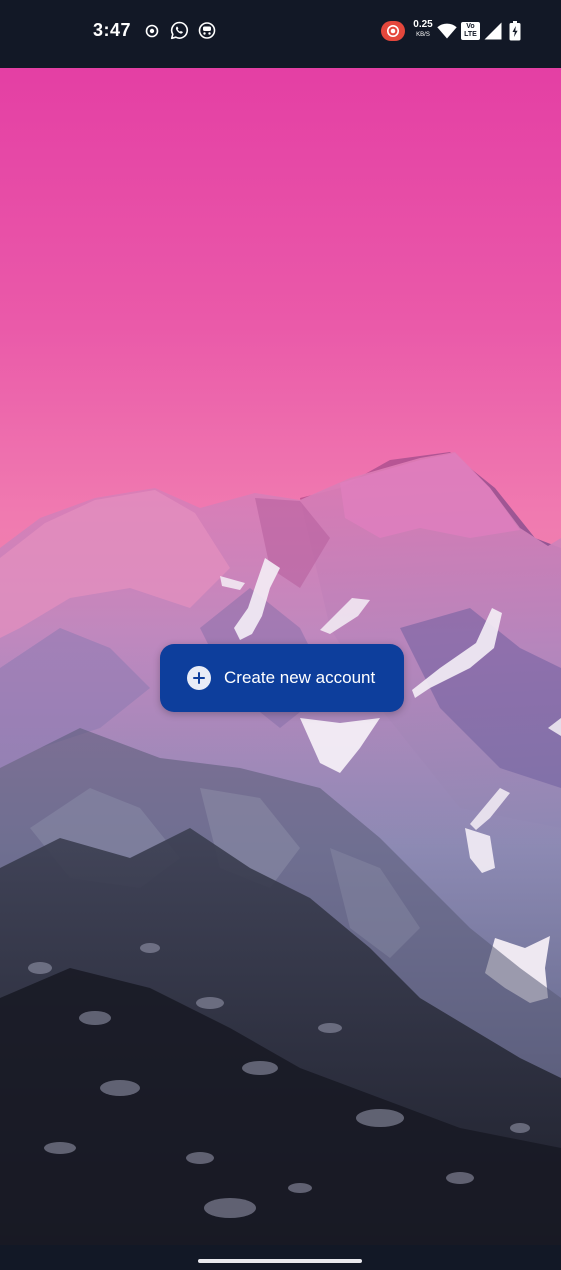  Describe the element at coordinates (280, 34) in the screenshot. I see `status-bar: 3:47 0.25 KB/S Vo LTE` at that location.